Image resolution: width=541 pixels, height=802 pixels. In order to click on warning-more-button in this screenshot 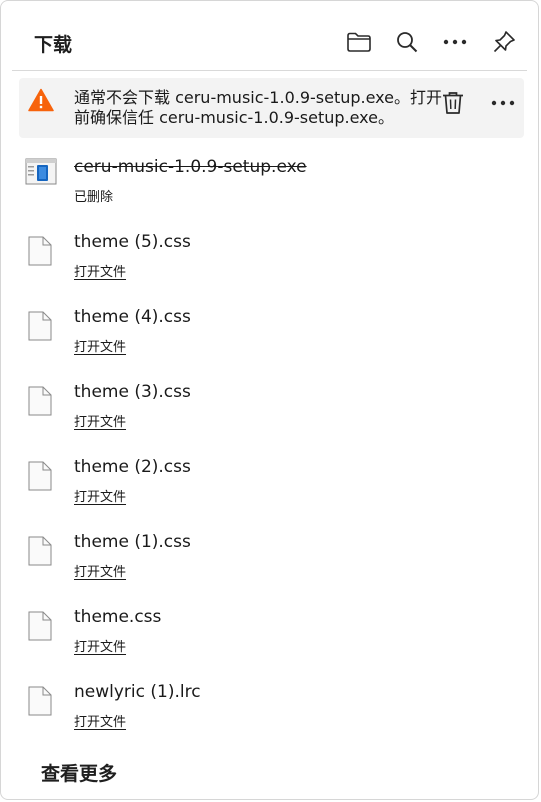, I will do `click(503, 103)`.